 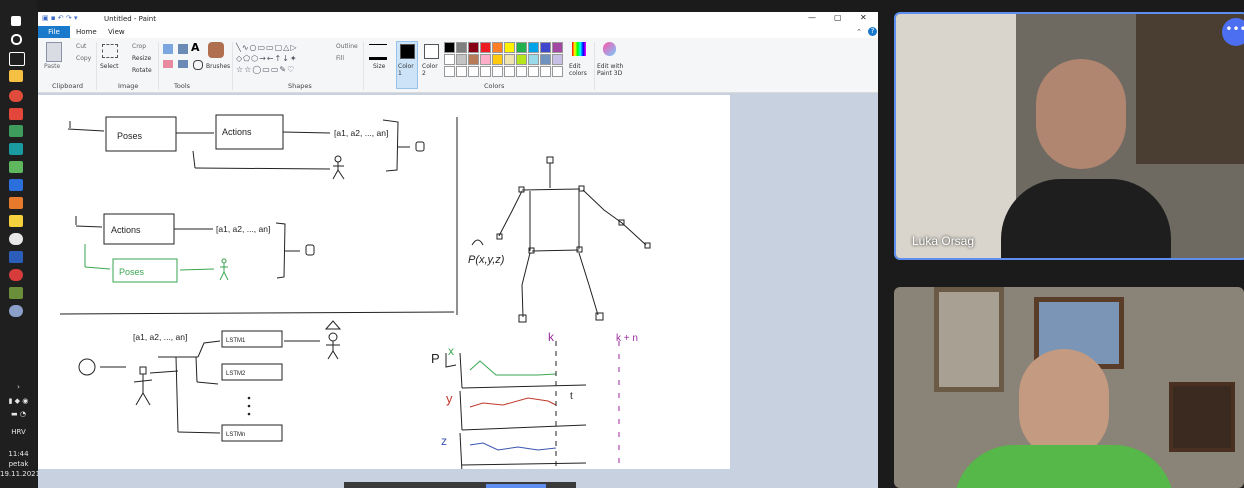 I want to click on edit-colors-button: Edit colors, so click(x=580, y=70).